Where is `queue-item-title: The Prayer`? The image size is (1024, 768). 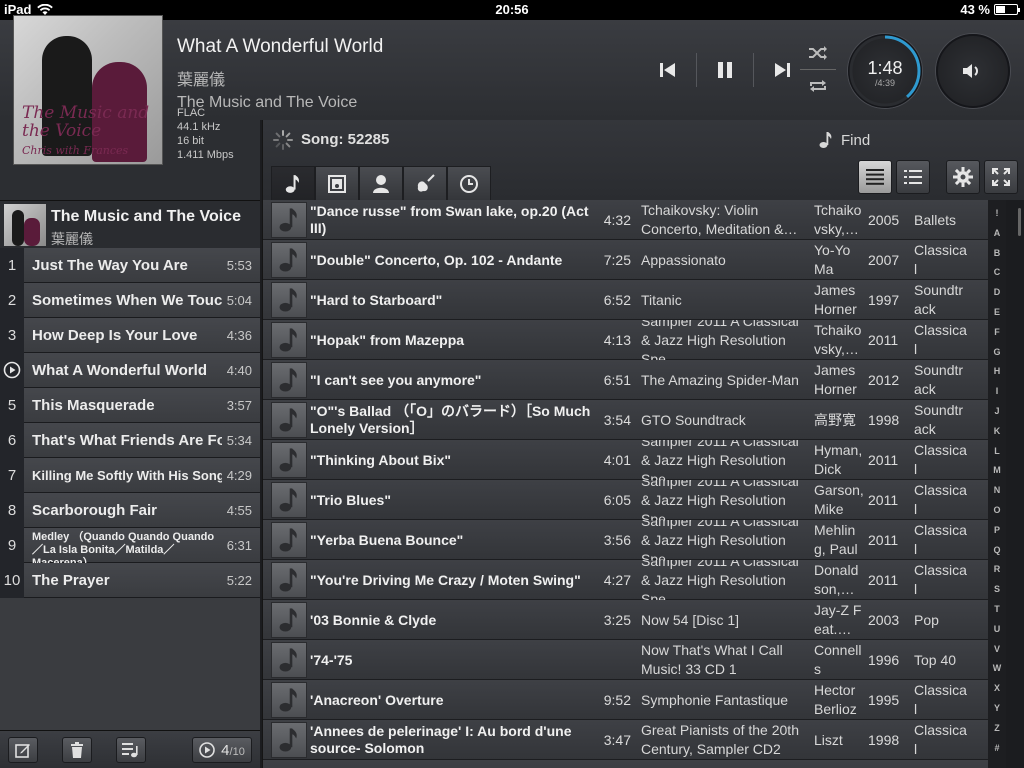
queue-item-title: The Prayer is located at coordinates (71, 580).